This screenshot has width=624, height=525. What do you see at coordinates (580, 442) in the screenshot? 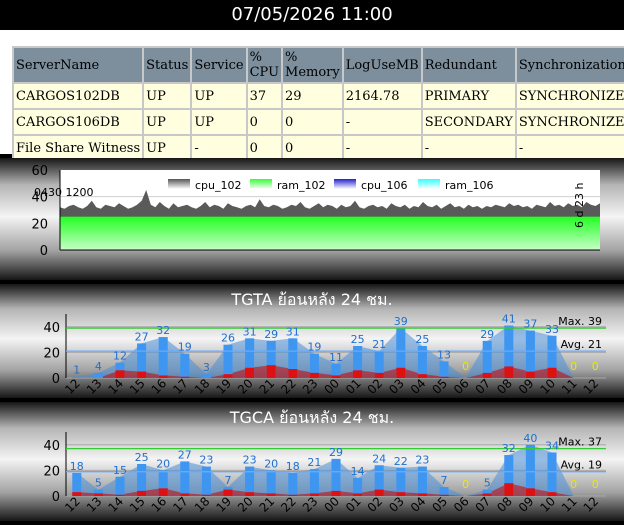
I see `max-label: Max. 37` at bounding box center [580, 442].